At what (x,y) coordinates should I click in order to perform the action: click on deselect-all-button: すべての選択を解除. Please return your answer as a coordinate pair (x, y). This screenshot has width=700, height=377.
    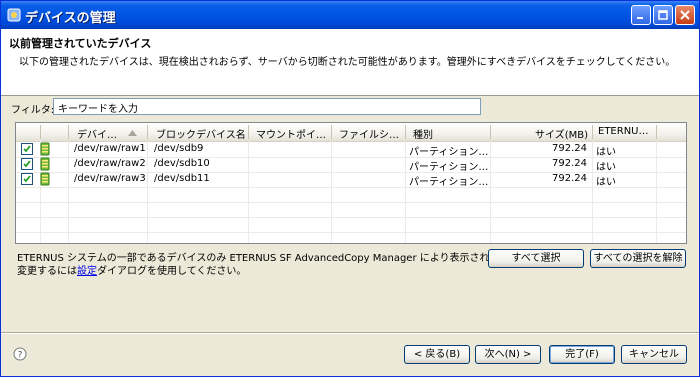
    Looking at the image, I should click on (638, 258).